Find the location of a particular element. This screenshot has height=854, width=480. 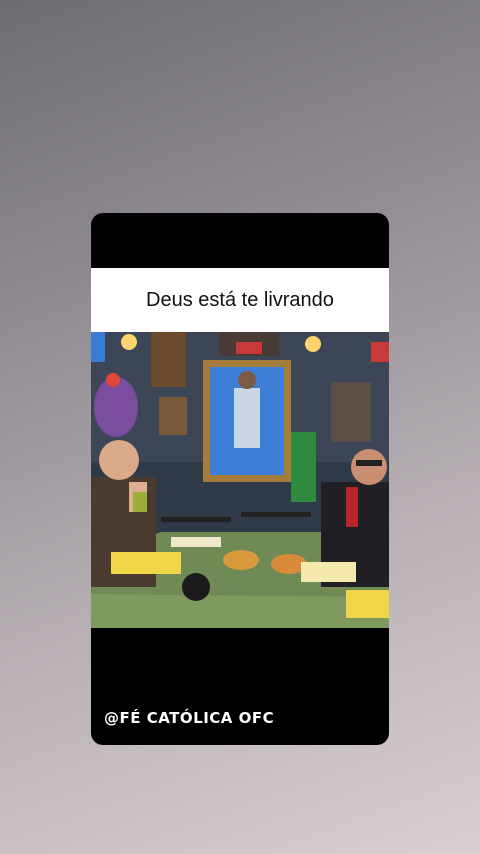

caption-text: Deus está te livrando is located at coordinates (240, 299).